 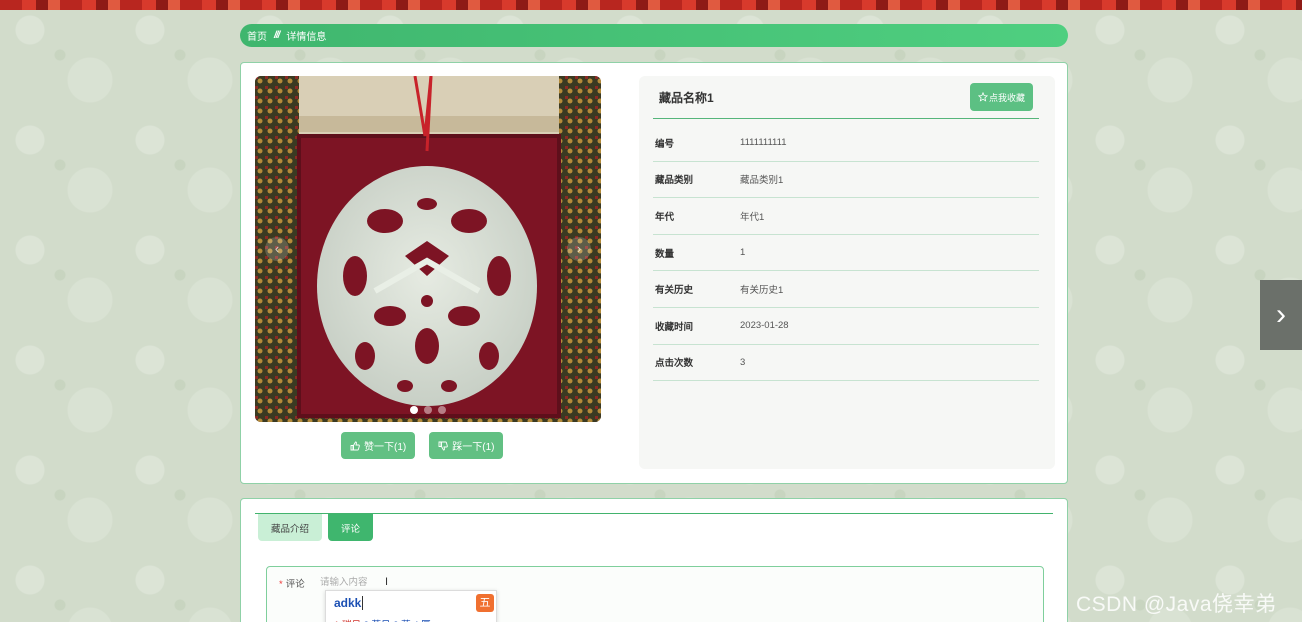 What do you see at coordinates (846, 289) in the screenshot?
I see `detail-row-history: 有关历史 有关历史1` at bounding box center [846, 289].